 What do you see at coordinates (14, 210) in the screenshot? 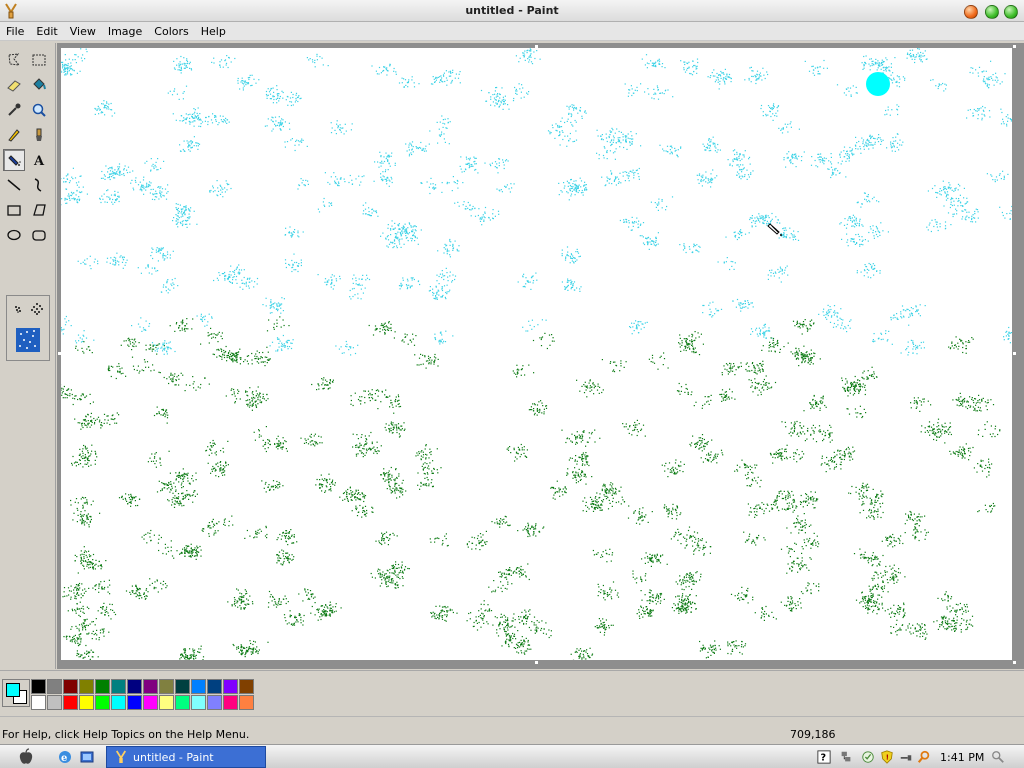
I see `rectangle-tool` at bounding box center [14, 210].